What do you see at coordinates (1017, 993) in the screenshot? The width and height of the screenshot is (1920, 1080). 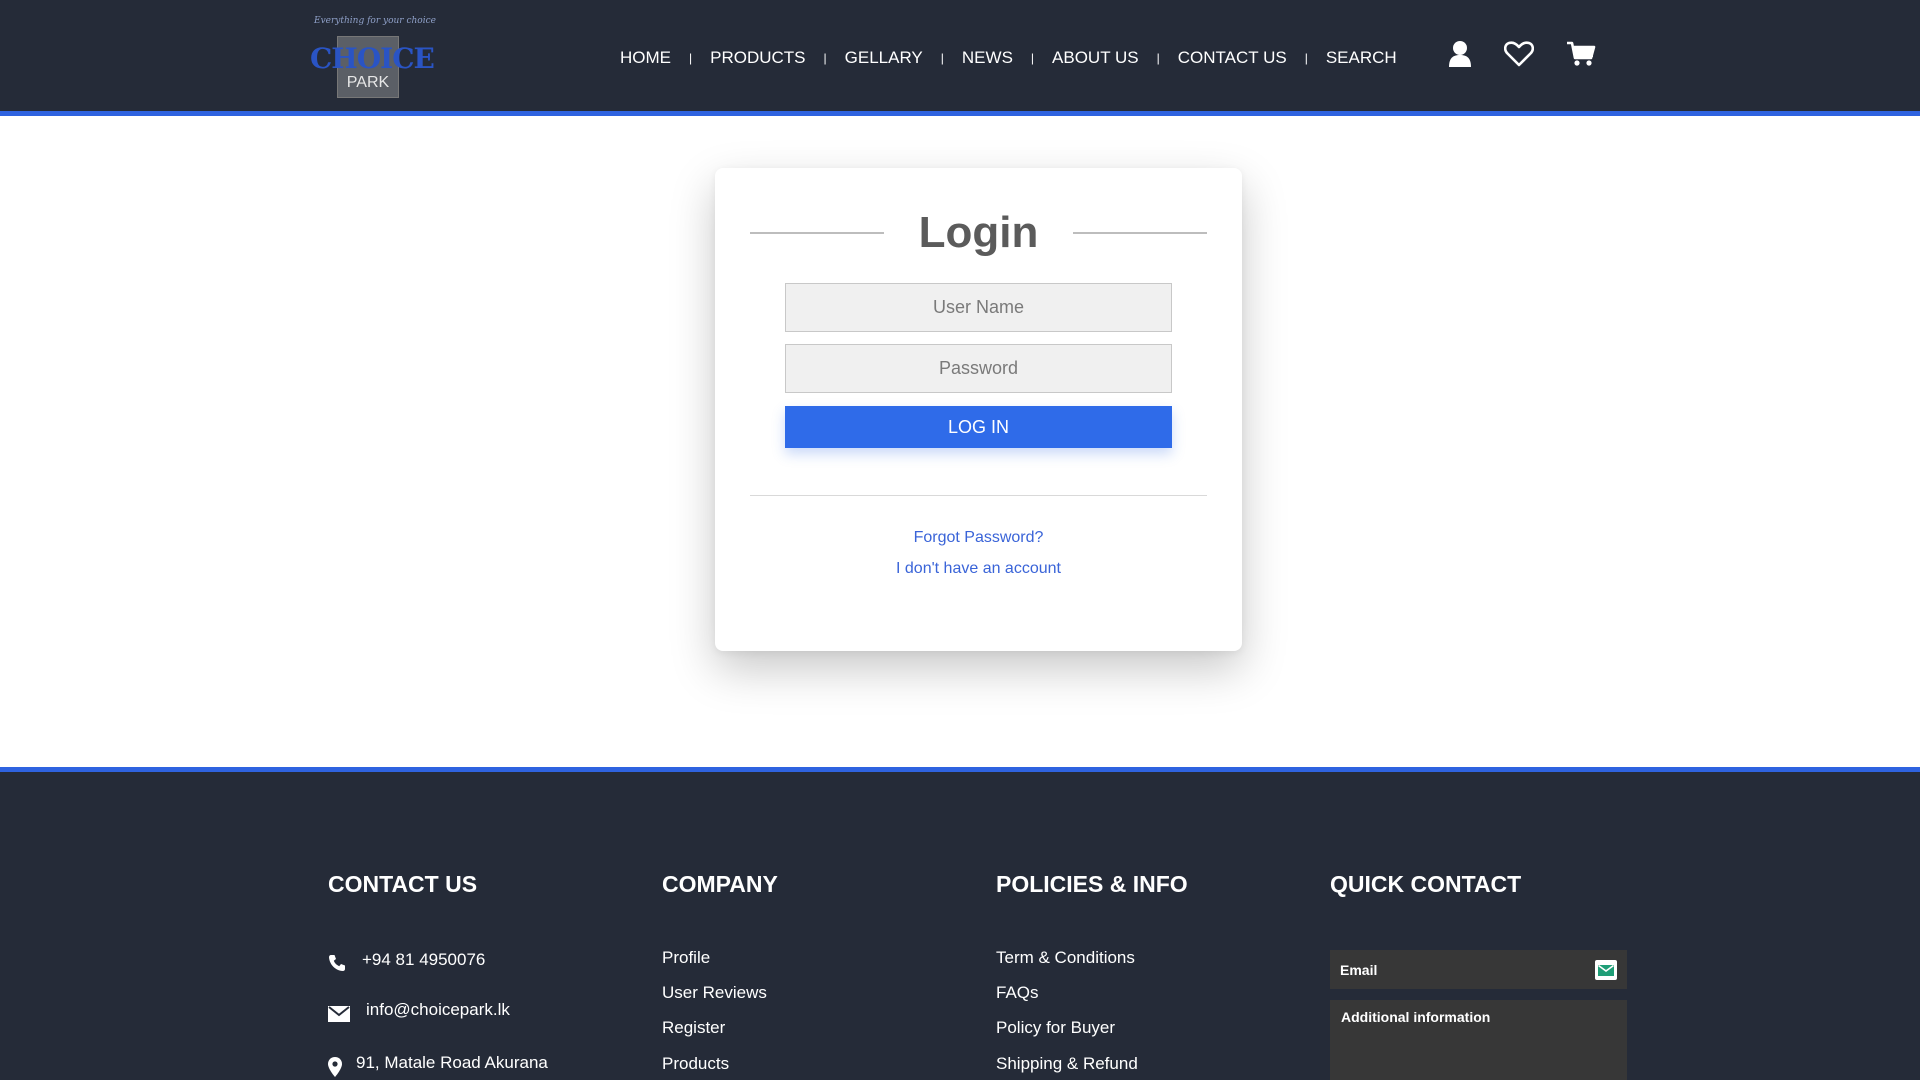 I see `footer-link-faqs: FAQs` at bounding box center [1017, 993].